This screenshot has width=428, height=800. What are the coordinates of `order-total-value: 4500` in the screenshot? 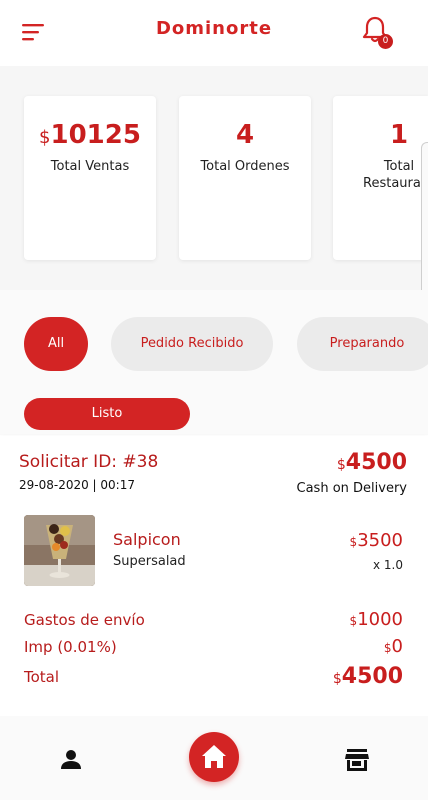 It's located at (376, 462).